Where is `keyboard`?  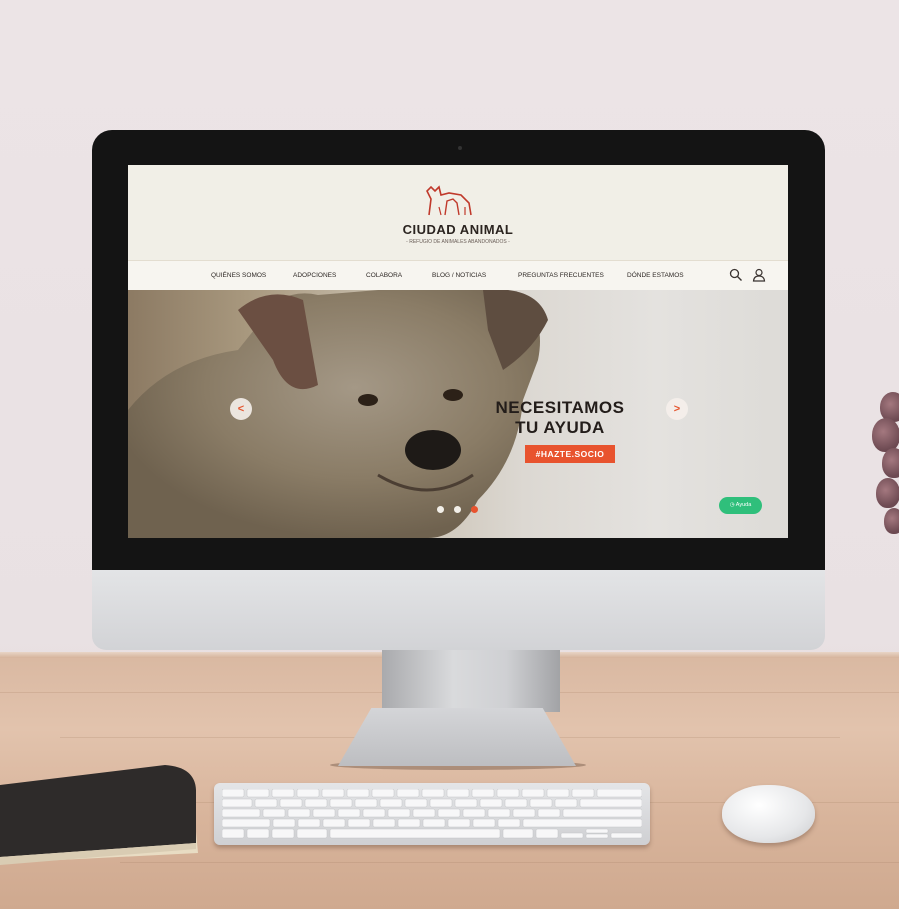 keyboard is located at coordinates (432, 814).